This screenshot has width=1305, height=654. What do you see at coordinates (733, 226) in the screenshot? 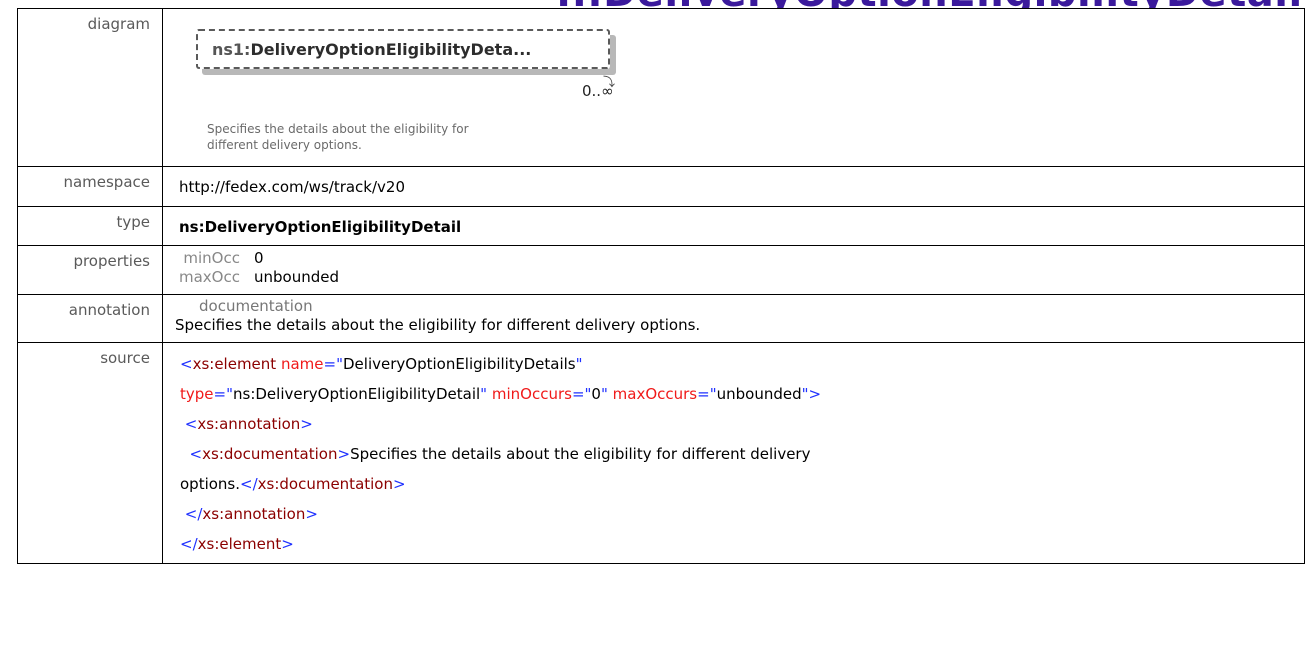
I see `type-value: ns:DeliveryOptionEligibilityDetail` at bounding box center [733, 226].